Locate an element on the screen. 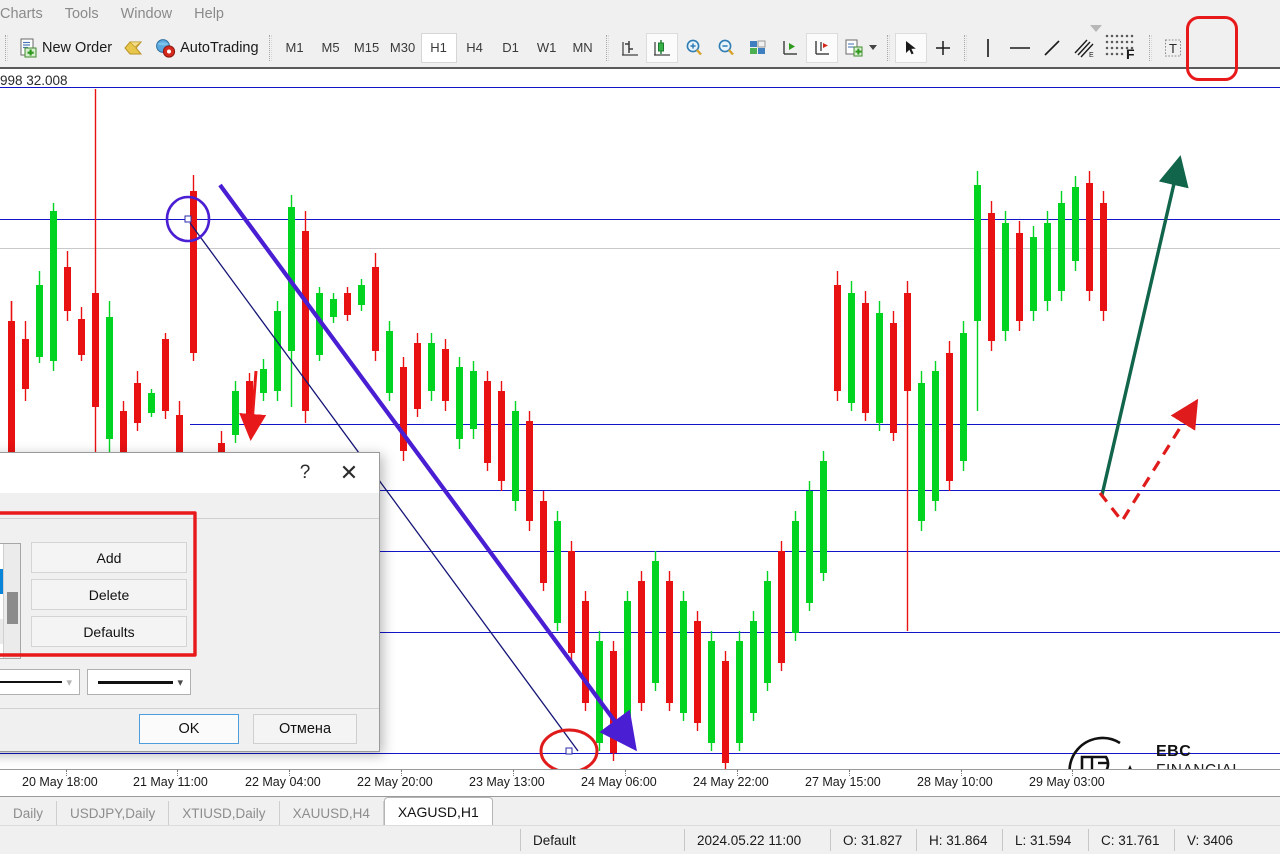  menu-item-help: Help is located at coordinates (209, 14).